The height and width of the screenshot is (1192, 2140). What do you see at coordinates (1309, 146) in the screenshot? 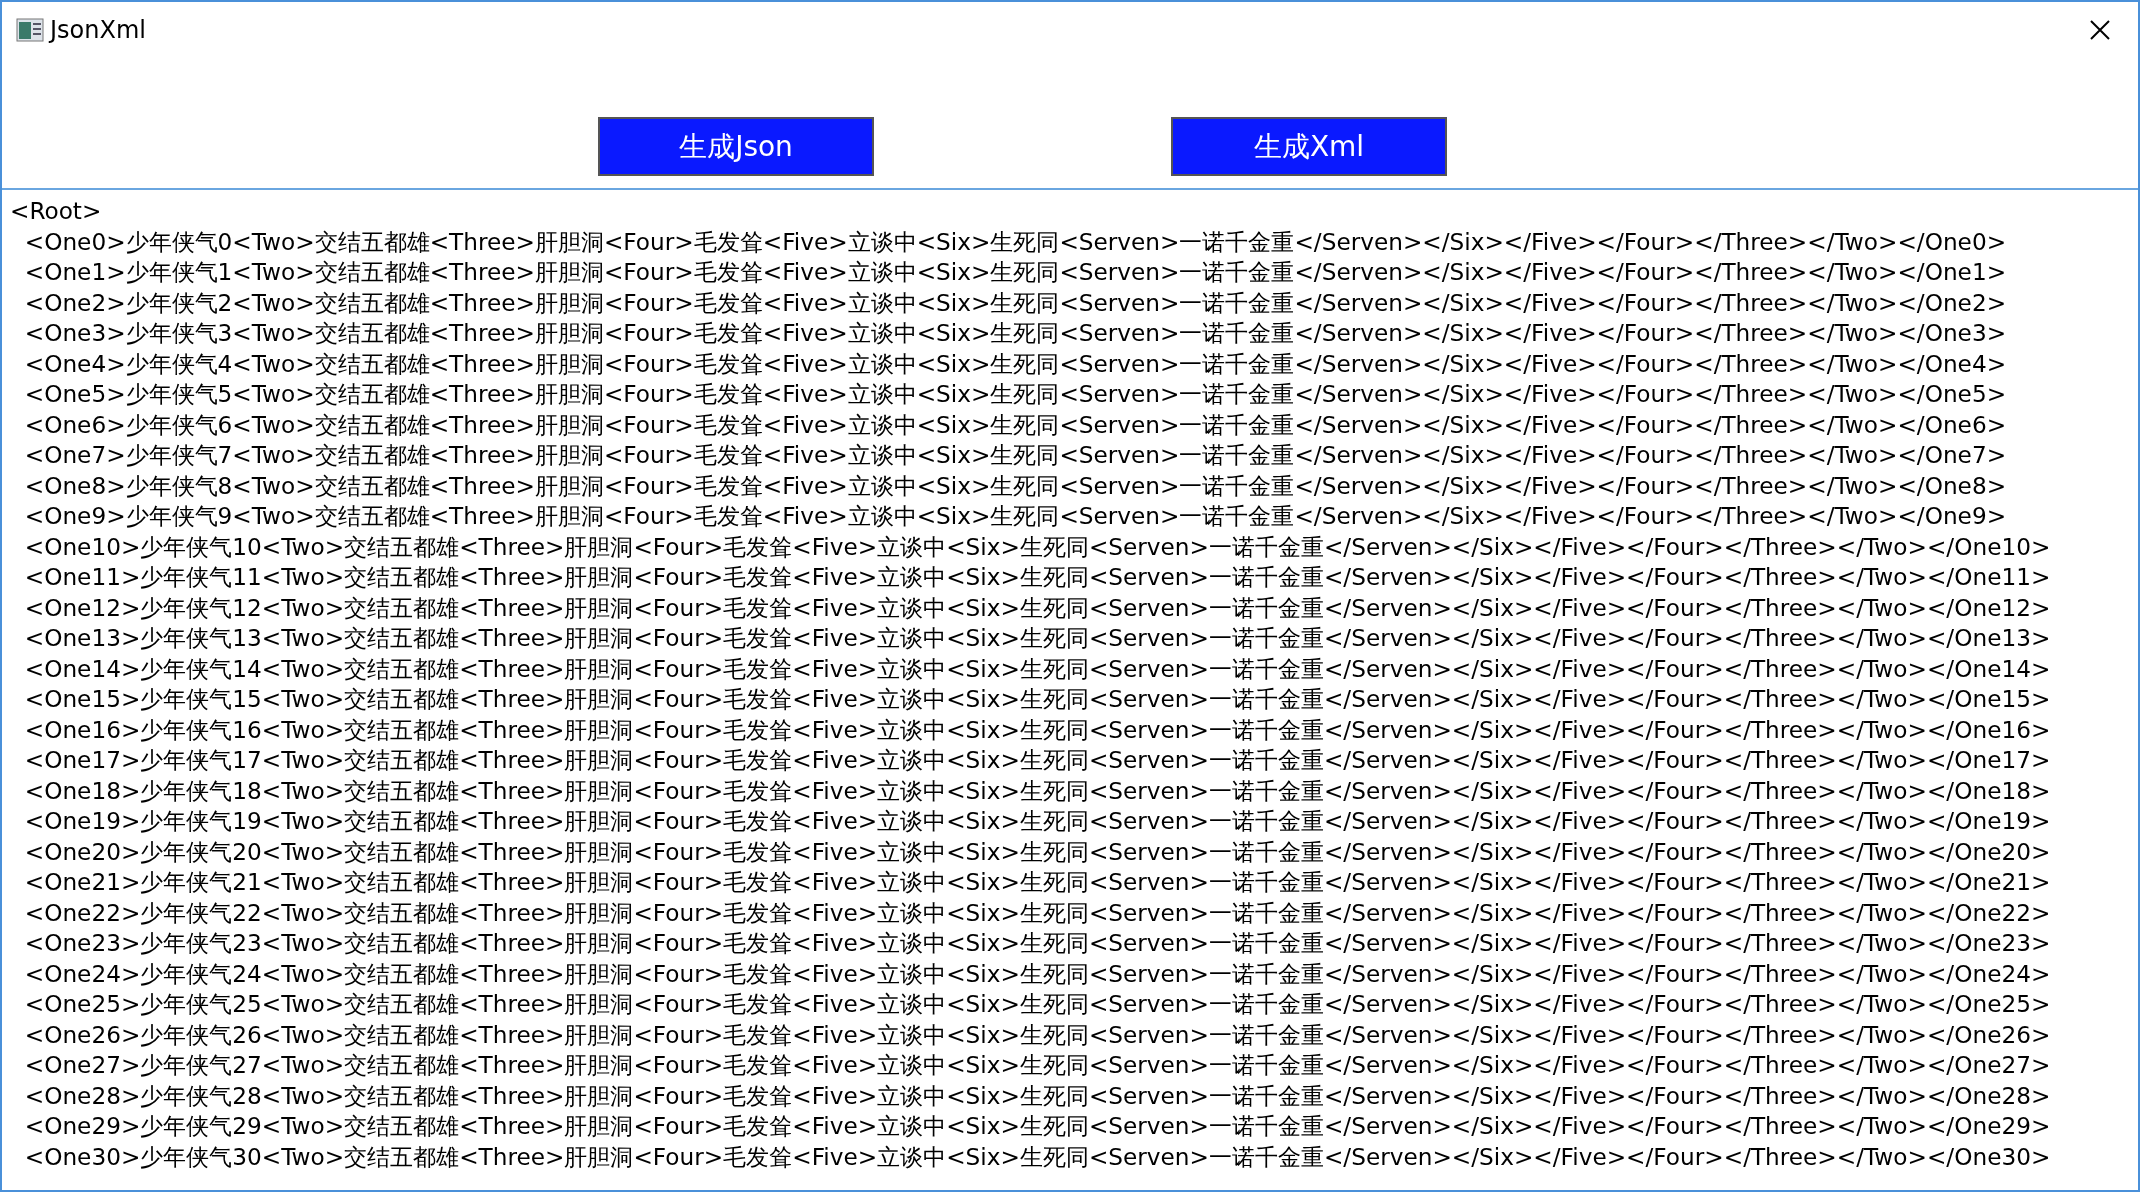
I see `generate-button: 生成Xml` at bounding box center [1309, 146].